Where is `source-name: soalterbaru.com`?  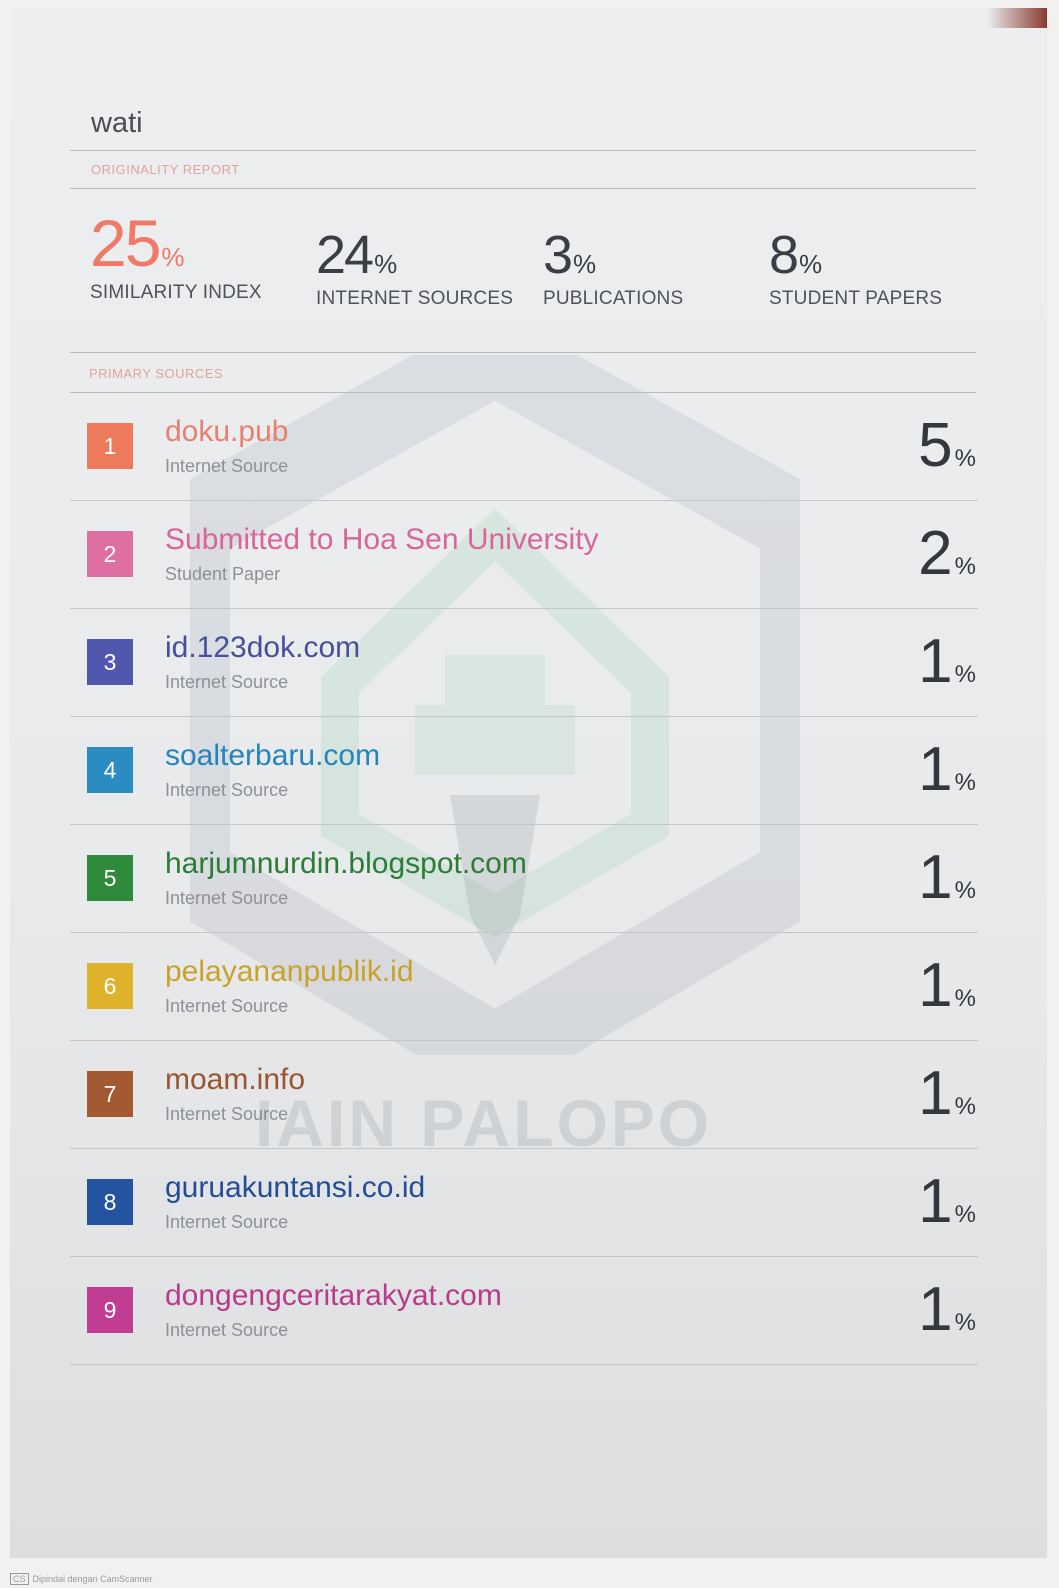 source-name: soalterbaru.com is located at coordinates (273, 755).